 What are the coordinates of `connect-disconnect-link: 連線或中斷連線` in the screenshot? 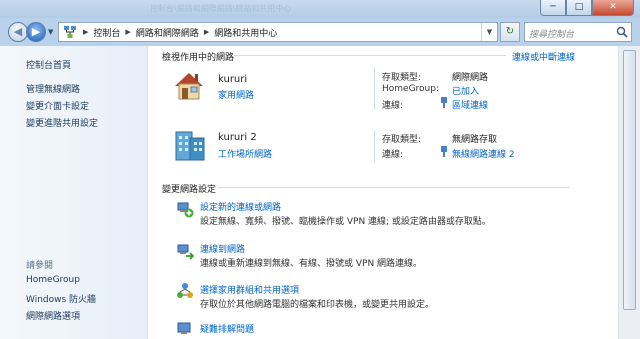 It's located at (543, 56).